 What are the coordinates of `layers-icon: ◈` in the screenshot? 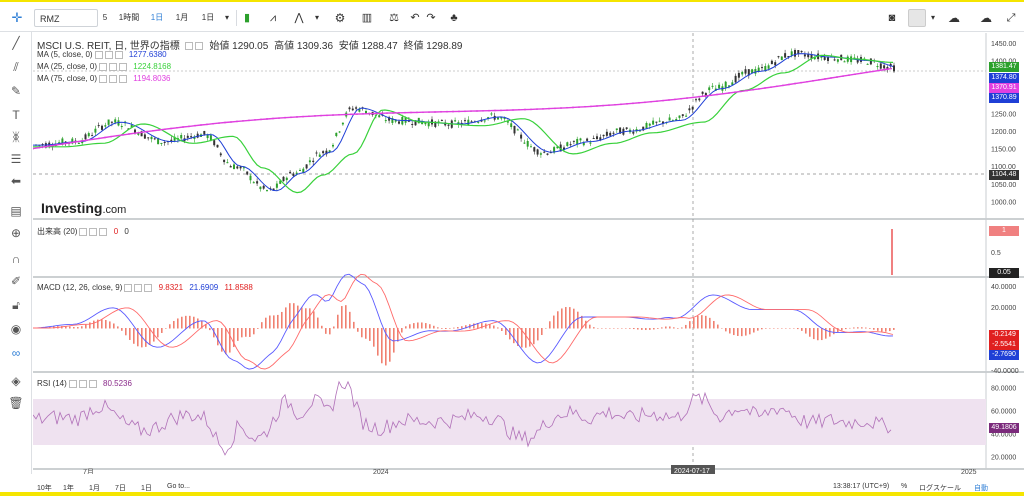 It's located at (16, 381).